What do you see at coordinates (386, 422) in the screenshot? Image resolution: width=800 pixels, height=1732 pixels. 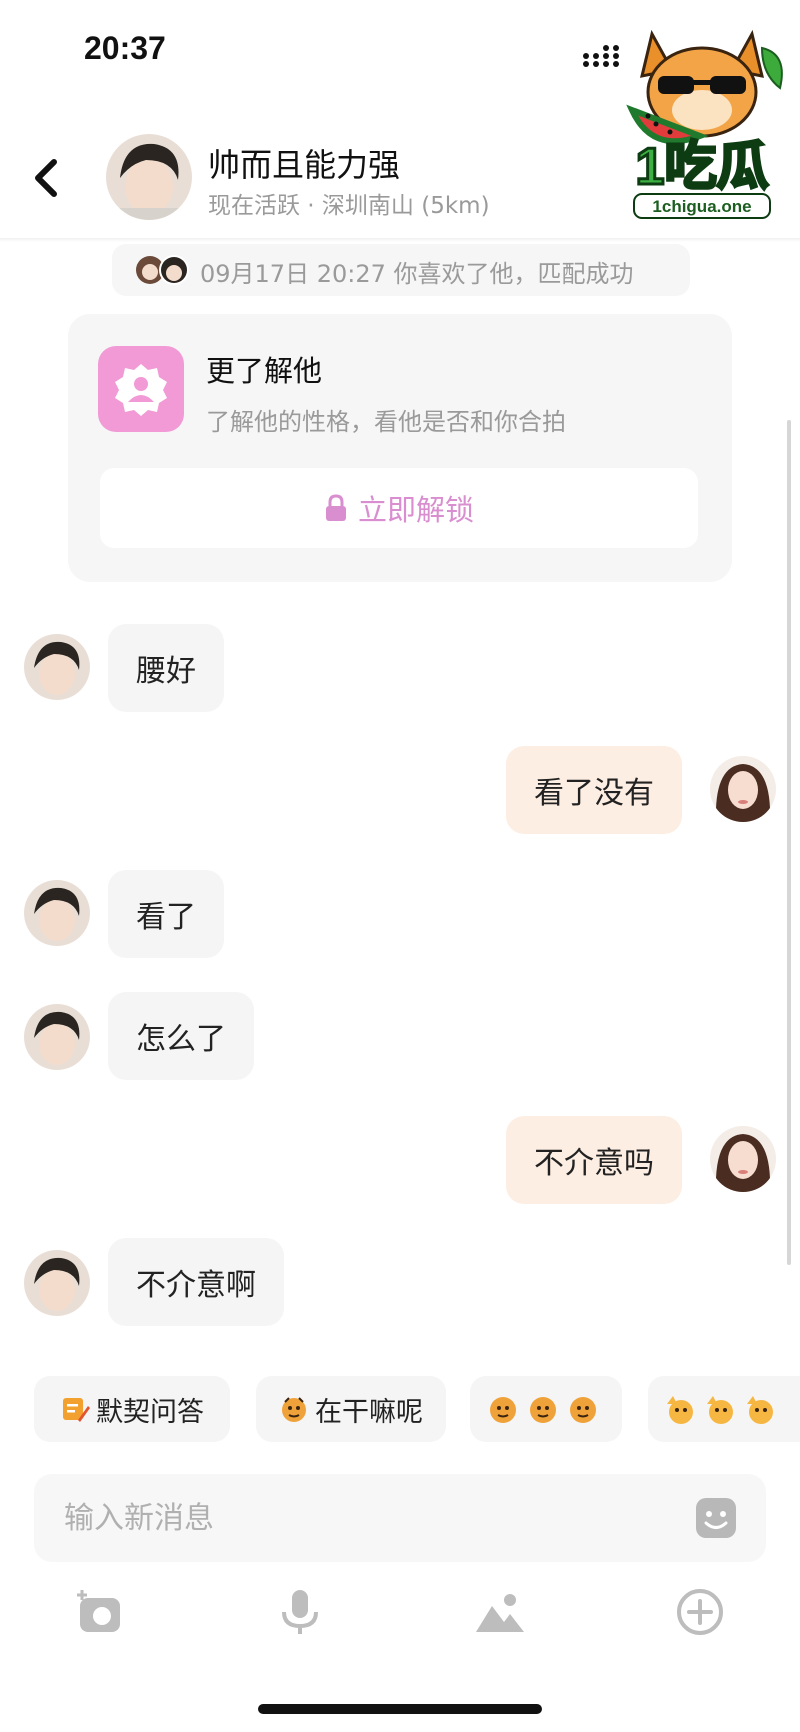 I see `card-subtitle: 了解他的性格，看他是否和你合拍` at bounding box center [386, 422].